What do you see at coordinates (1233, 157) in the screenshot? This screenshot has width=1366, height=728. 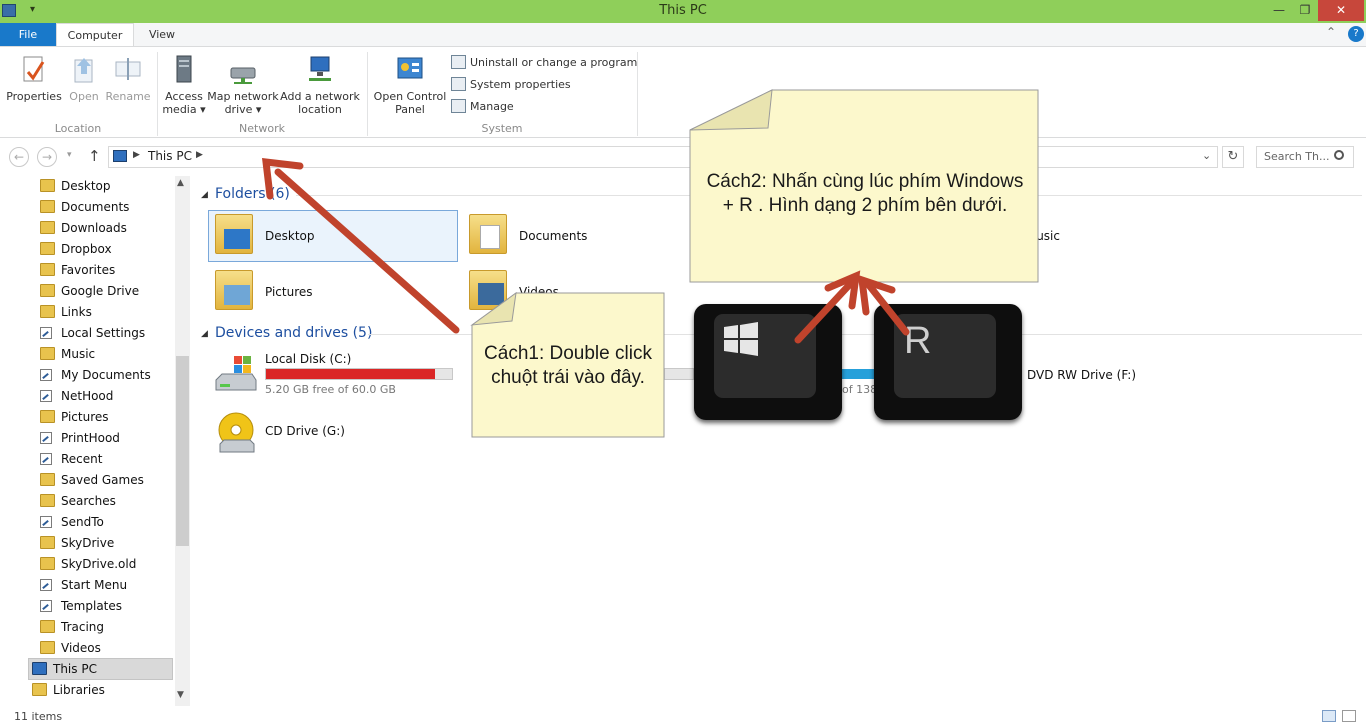 I see `refresh-icon: ↻` at bounding box center [1233, 157].